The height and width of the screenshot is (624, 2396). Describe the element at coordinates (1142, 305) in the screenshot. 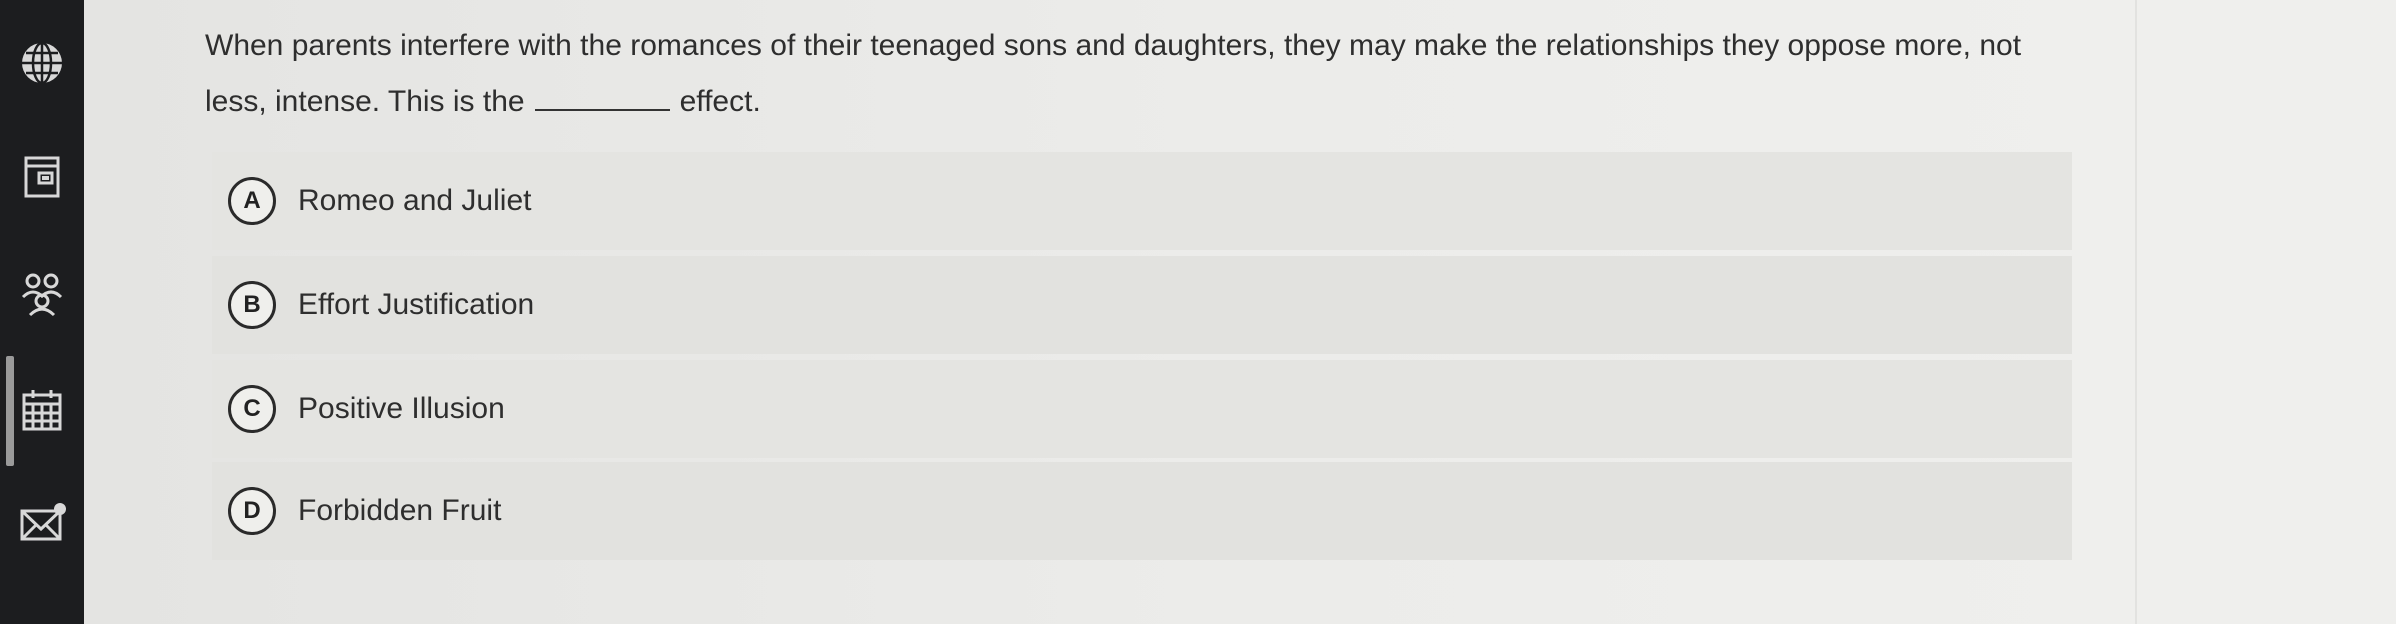

I see `choice-b: B Effort Justification` at that location.